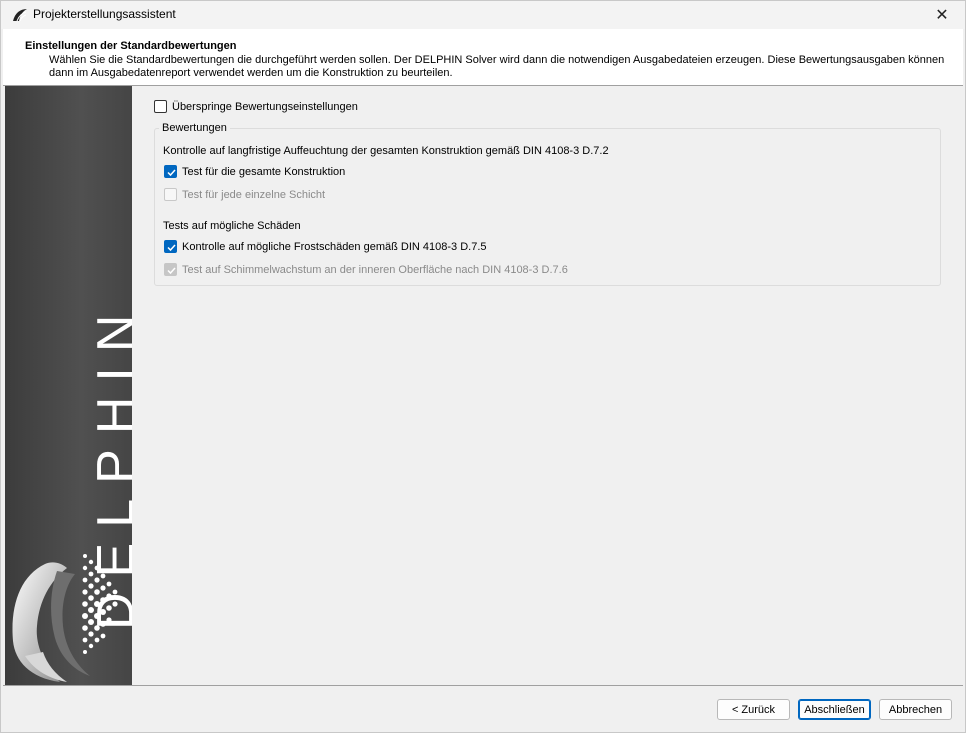 This screenshot has height=733, width=966. What do you see at coordinates (264, 171) in the screenshot?
I see `whole-construction-label: Test für die gesamte Konstruktion` at bounding box center [264, 171].